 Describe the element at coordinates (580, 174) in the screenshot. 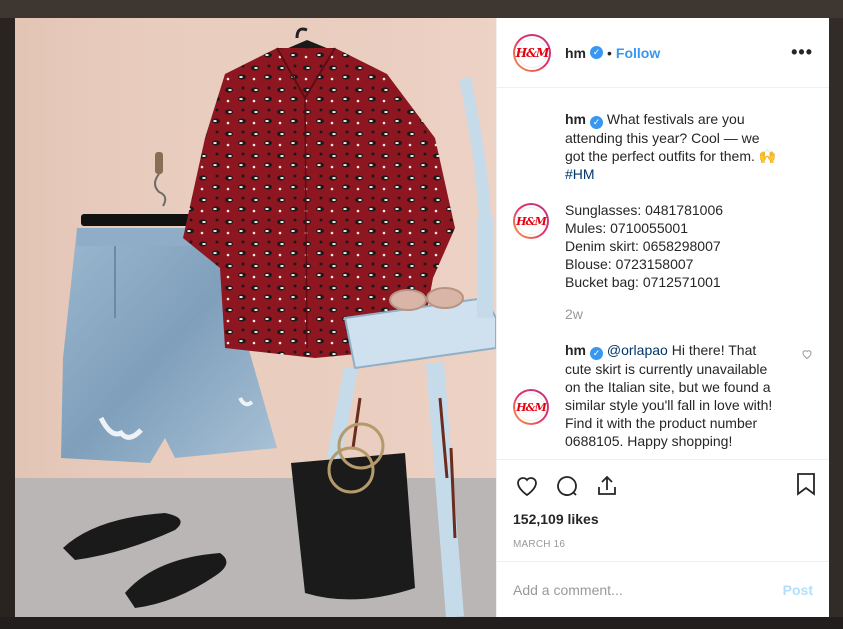

I see `hashtag-link: #HM` at that location.